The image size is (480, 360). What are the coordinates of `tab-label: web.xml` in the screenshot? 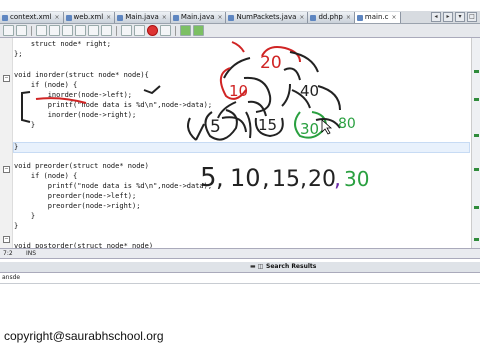 It's located at (88, 17).